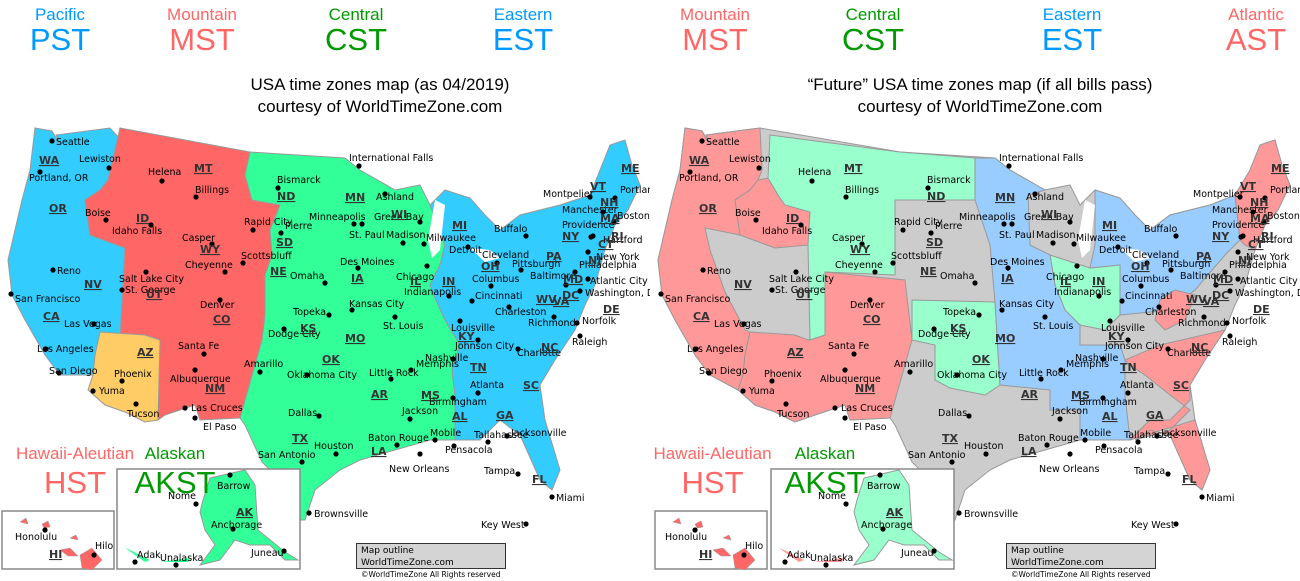  I want to click on city-label: Kansas City, so click(1027, 304).